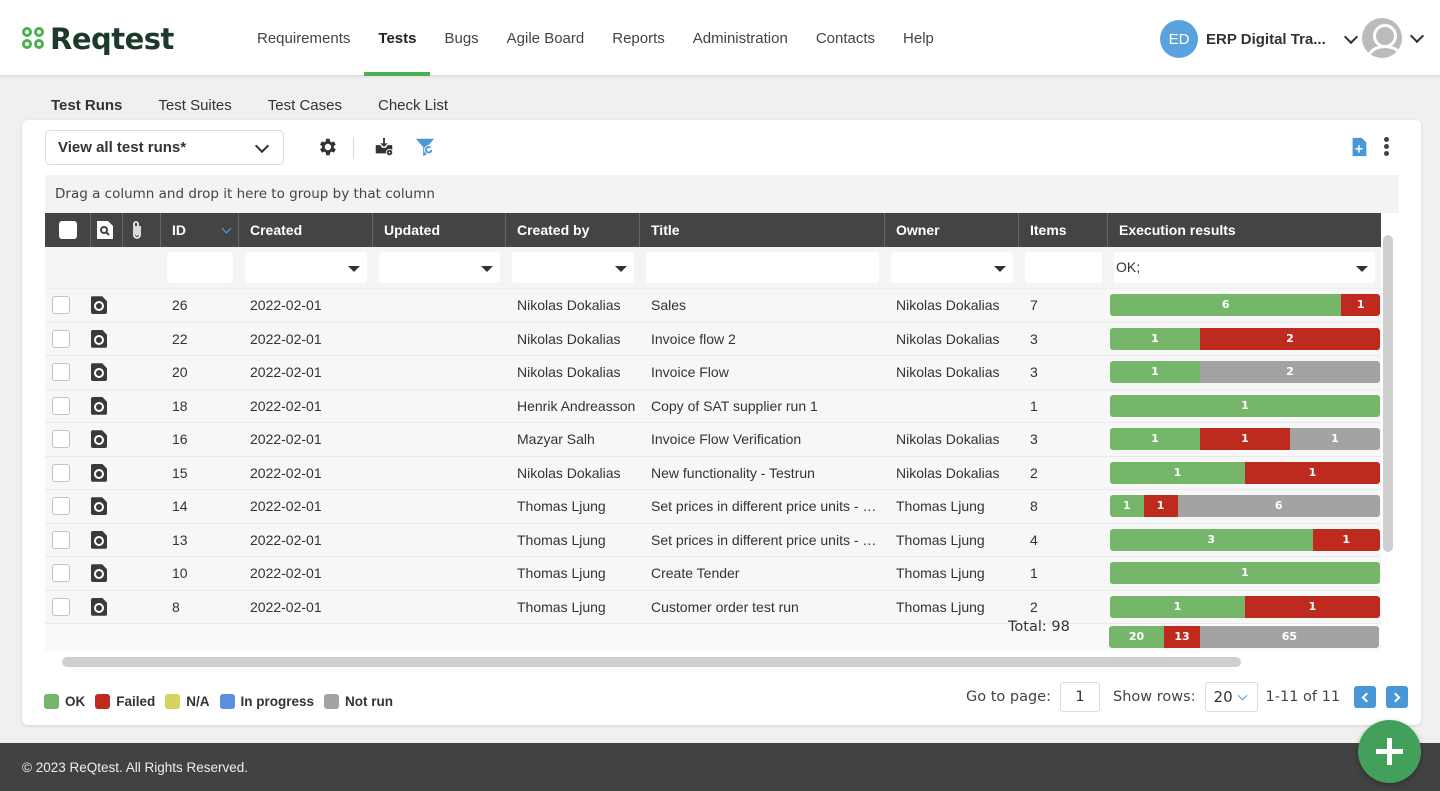 This screenshot has width=1440, height=791. I want to click on next-page-button, so click(1397, 697).